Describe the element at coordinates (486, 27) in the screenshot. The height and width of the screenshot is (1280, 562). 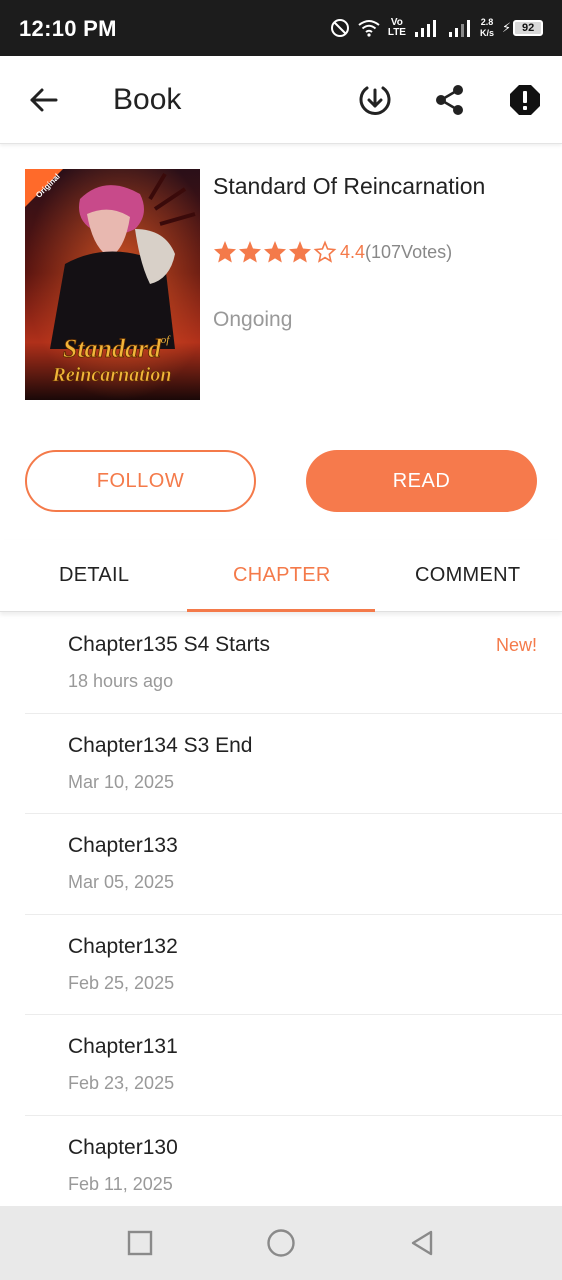
I see `network-speed: 2.8 K/s` at that location.